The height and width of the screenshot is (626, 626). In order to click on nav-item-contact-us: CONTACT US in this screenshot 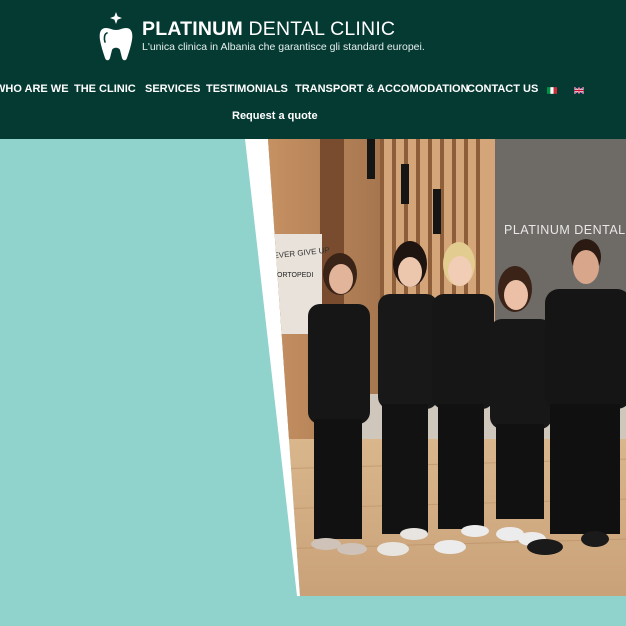, I will do `click(502, 89)`.